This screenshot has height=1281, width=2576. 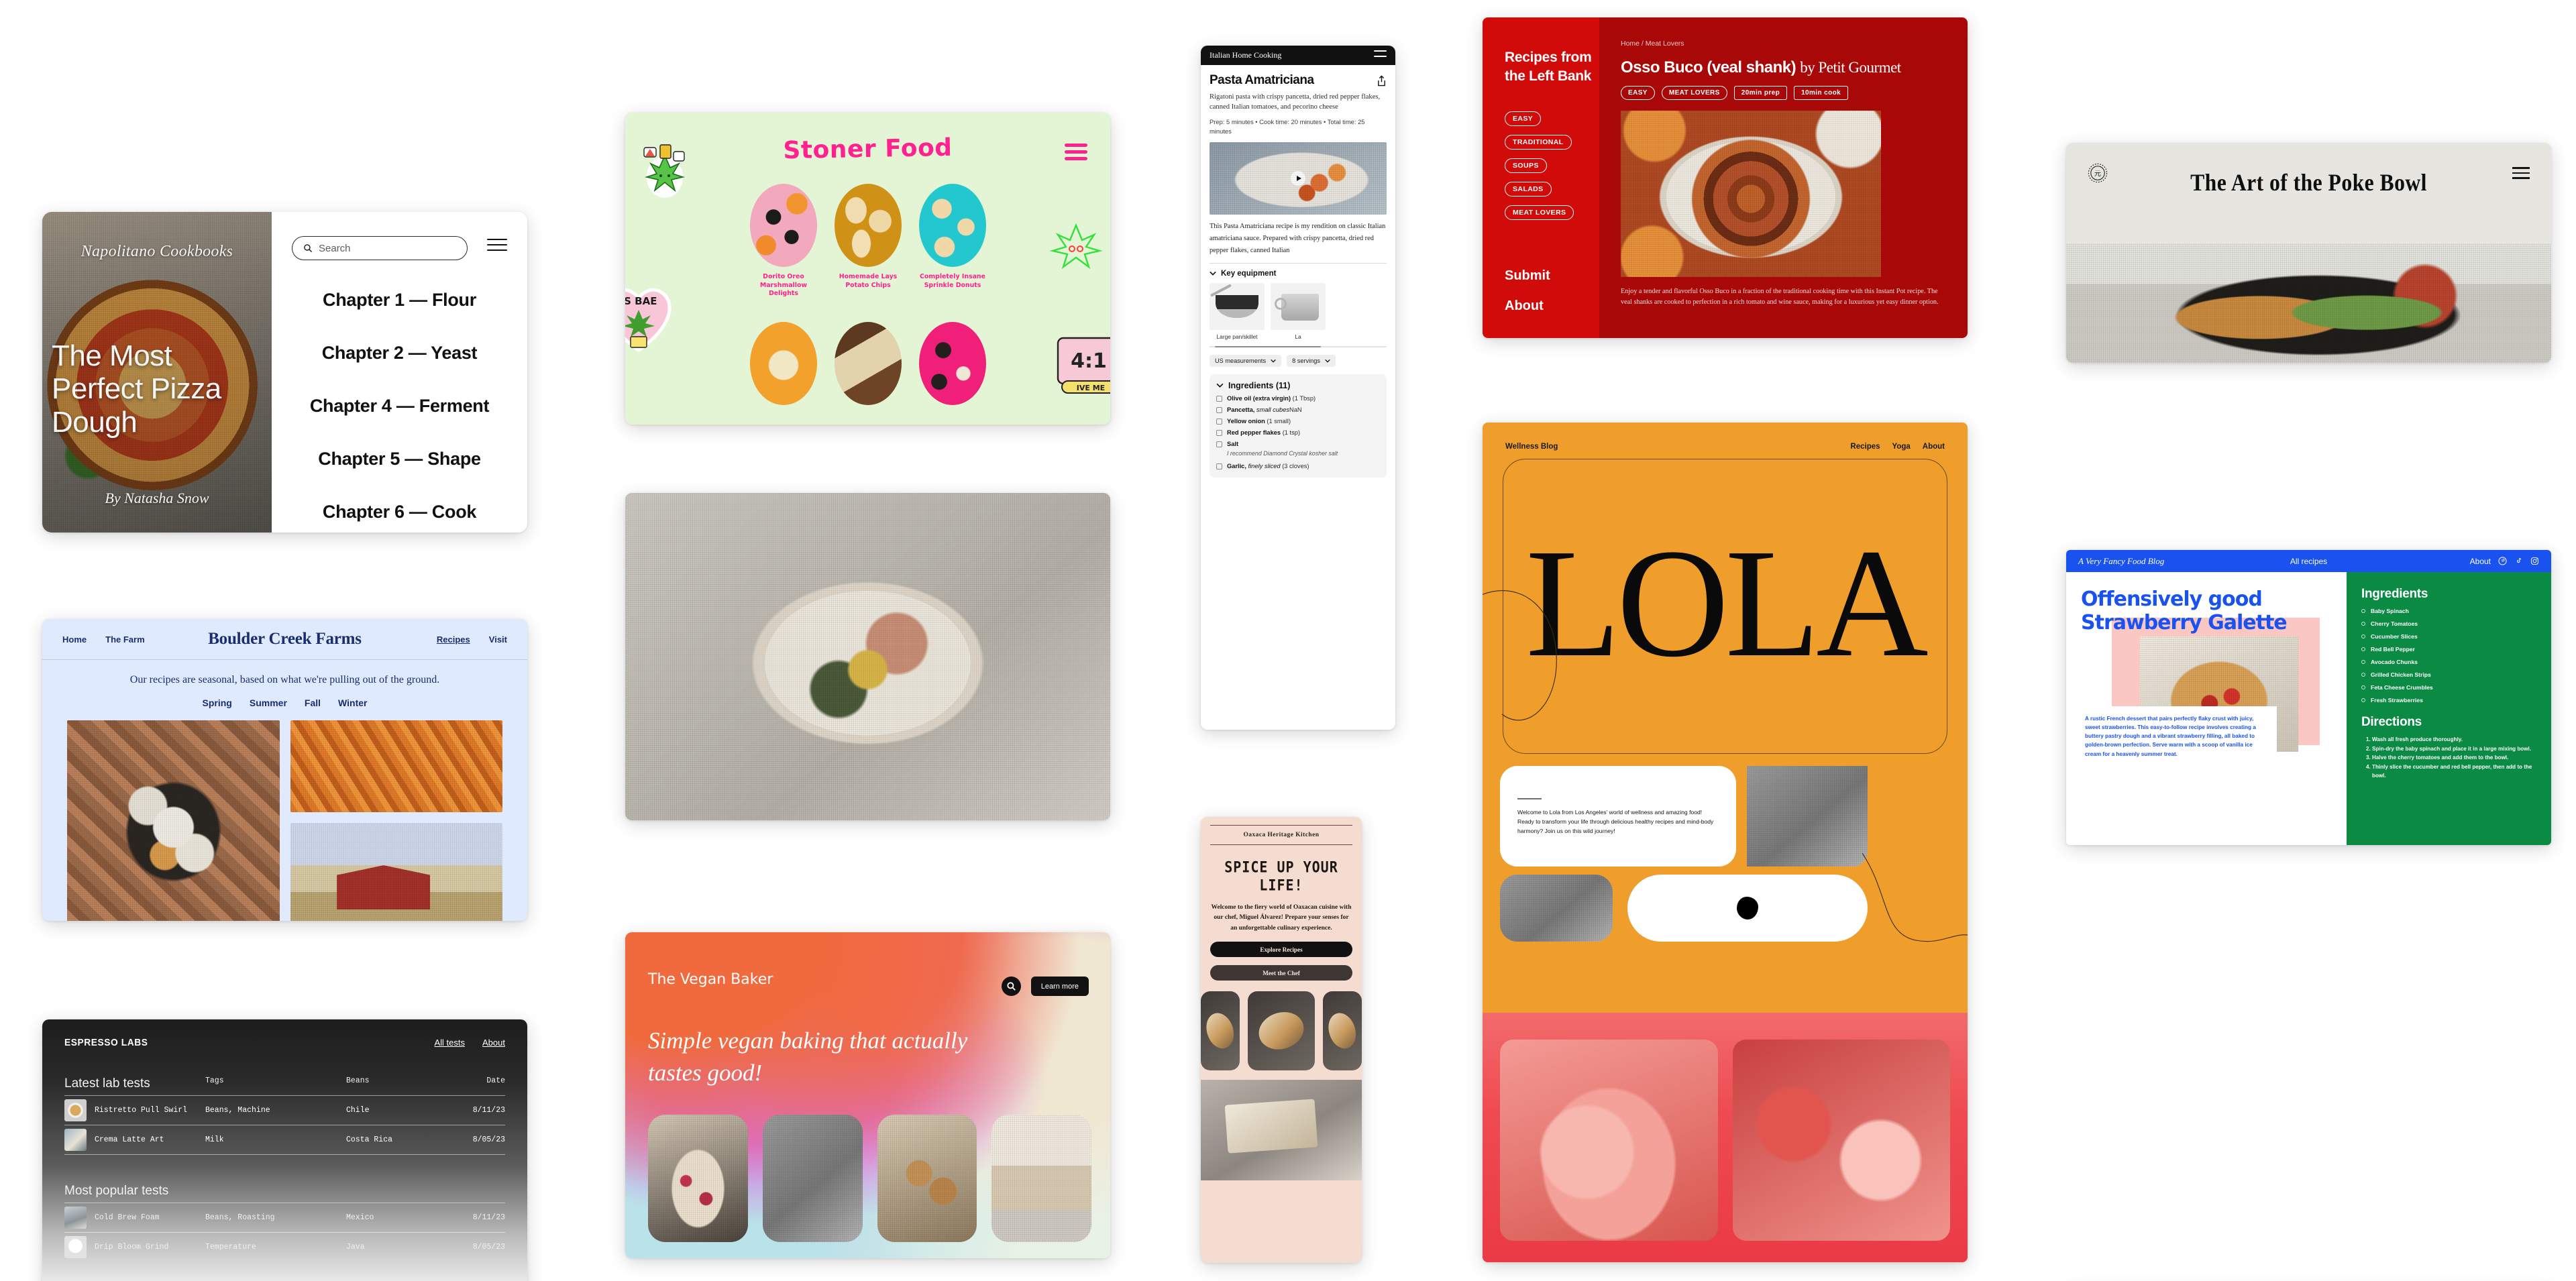 What do you see at coordinates (2449, 611) in the screenshot?
I see `ingredient-row: Baby Spinach` at bounding box center [2449, 611].